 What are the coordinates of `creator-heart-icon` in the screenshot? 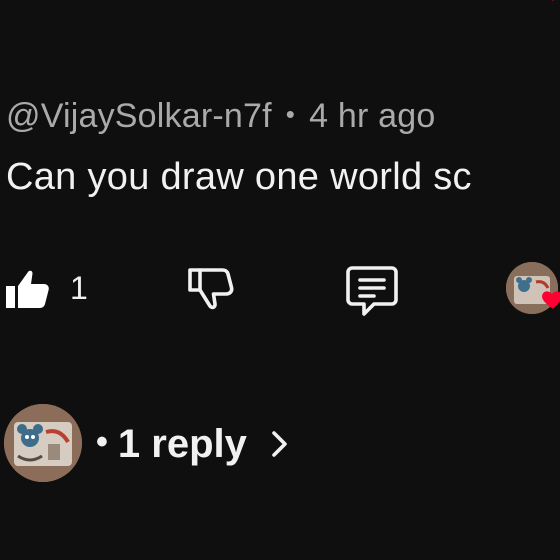 It's located at (551, 300).